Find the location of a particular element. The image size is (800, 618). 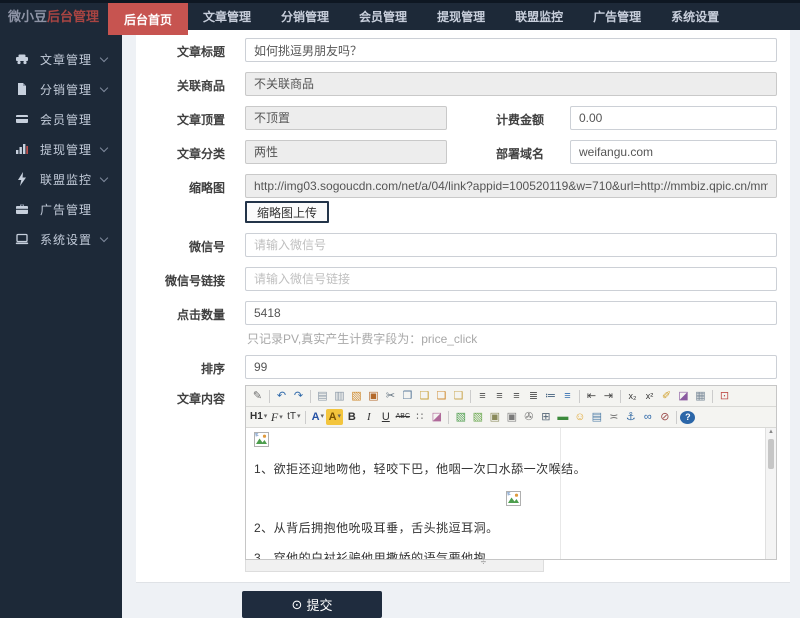

template-icon: ▧ is located at coordinates (356, 396).